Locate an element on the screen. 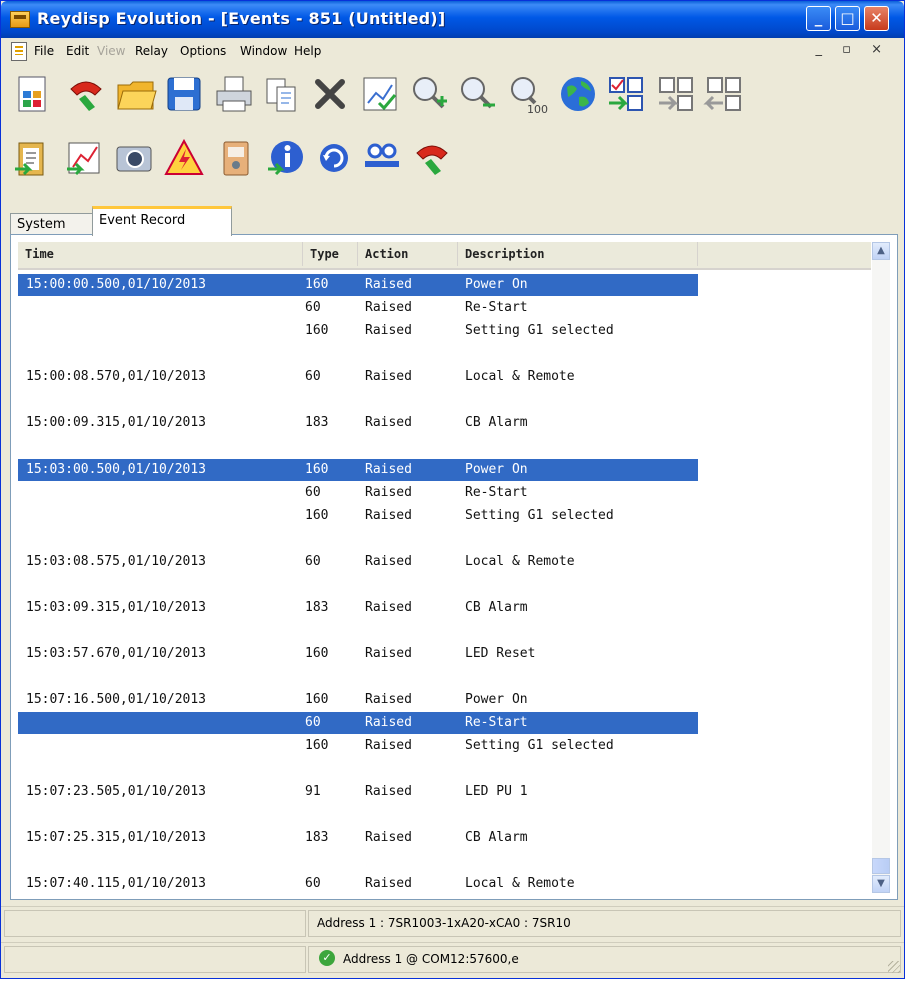 Image resolution: width=907 pixels, height=981 pixels. connect-phone-icon is located at coordinates (432, 158).